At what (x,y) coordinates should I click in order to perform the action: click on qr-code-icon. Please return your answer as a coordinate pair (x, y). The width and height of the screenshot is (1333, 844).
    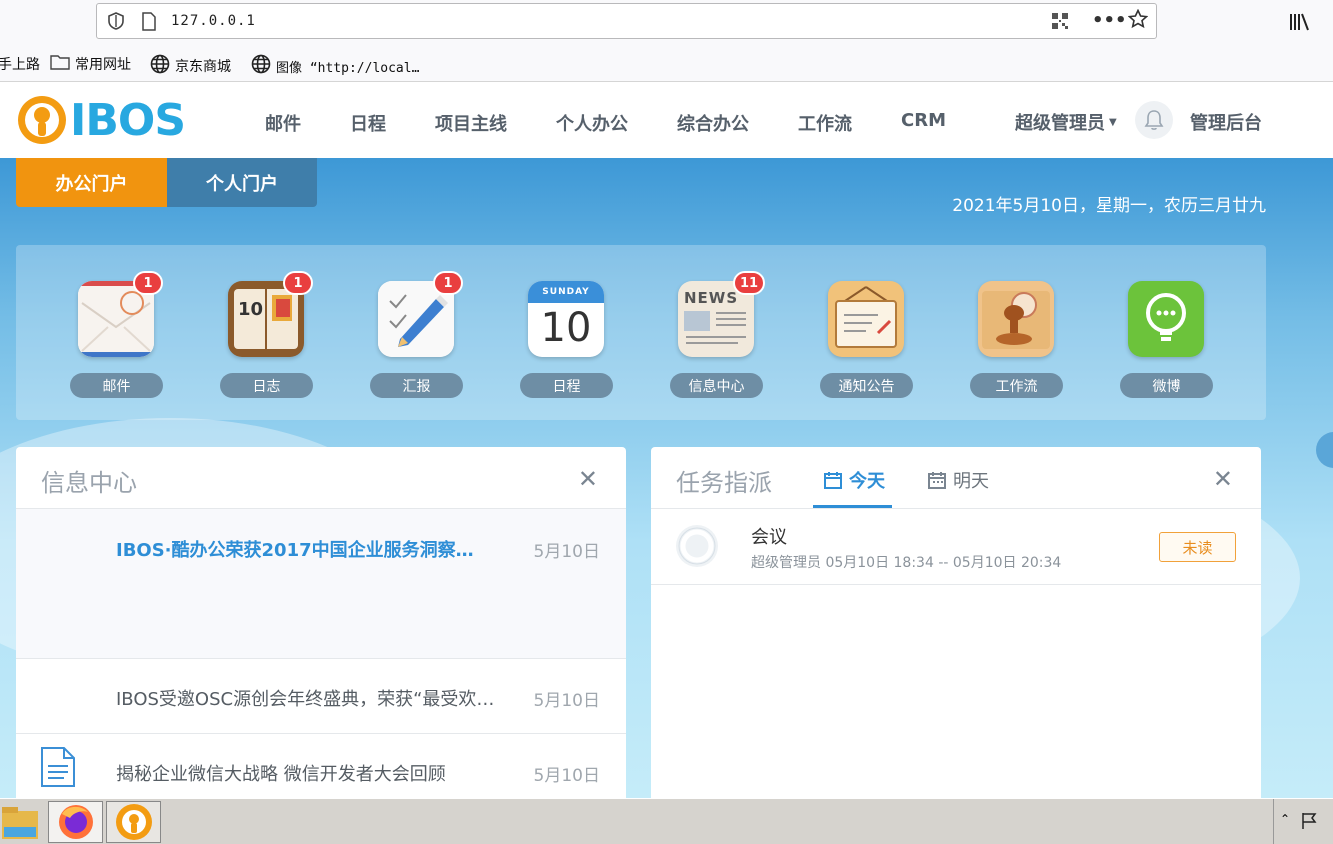
    Looking at the image, I should click on (1060, 23).